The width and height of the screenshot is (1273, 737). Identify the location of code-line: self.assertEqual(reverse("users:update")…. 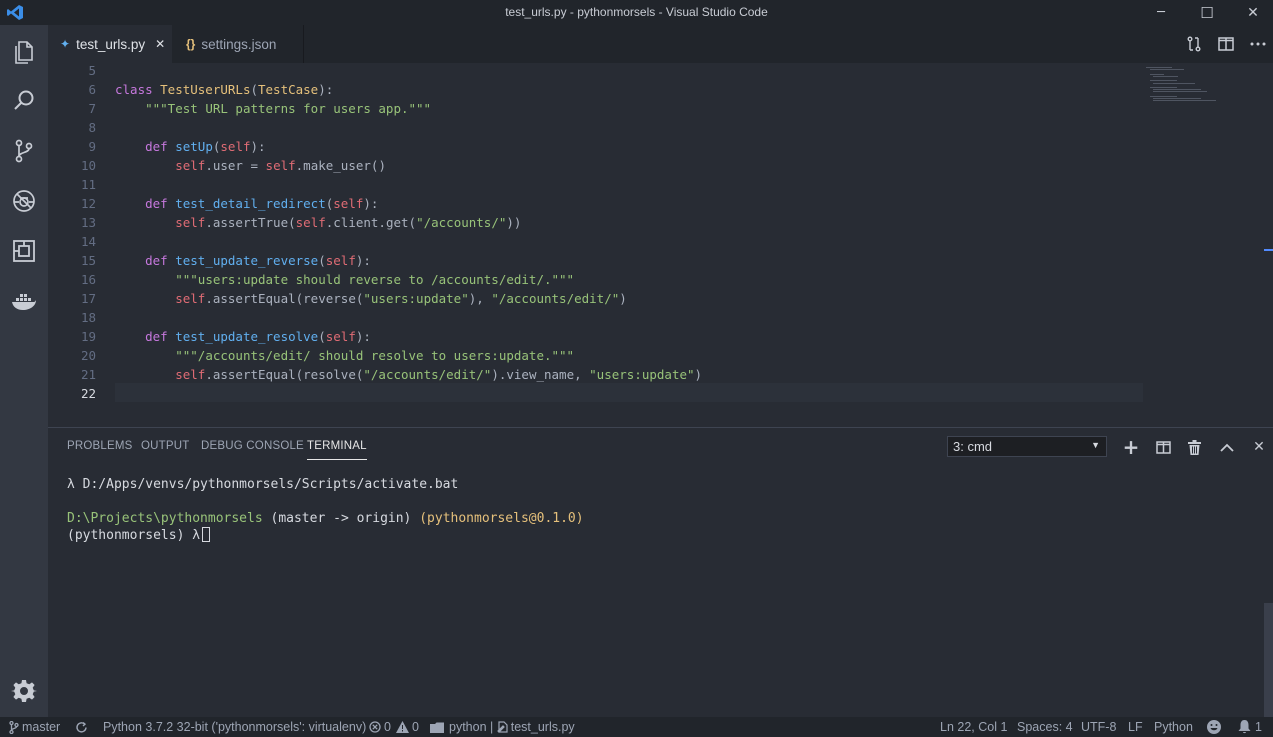
(371, 298).